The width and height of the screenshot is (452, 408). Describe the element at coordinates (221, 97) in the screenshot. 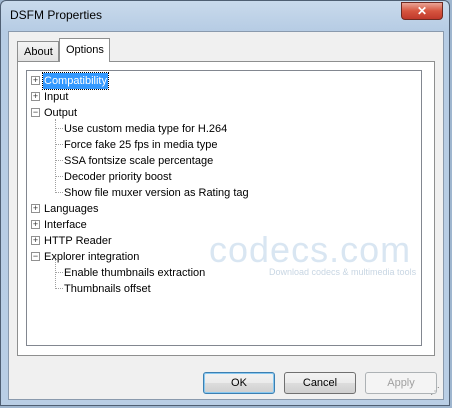

I see `tree-item-input: + Input` at that location.